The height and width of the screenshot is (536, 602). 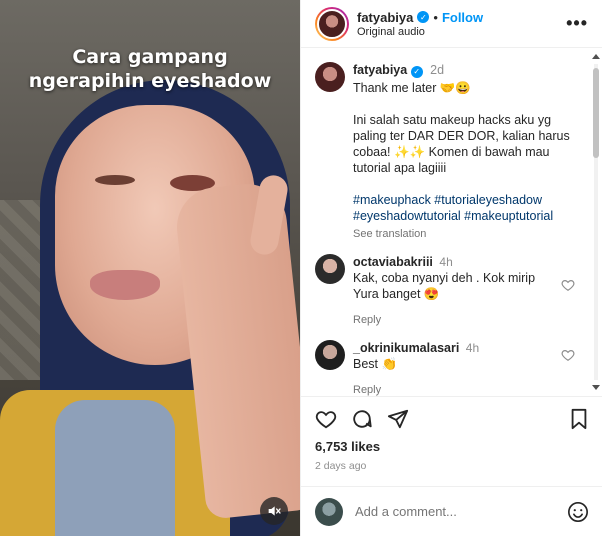 I want to click on caption-header: fatyabiya ✓ 2d, so click(x=463, y=70).